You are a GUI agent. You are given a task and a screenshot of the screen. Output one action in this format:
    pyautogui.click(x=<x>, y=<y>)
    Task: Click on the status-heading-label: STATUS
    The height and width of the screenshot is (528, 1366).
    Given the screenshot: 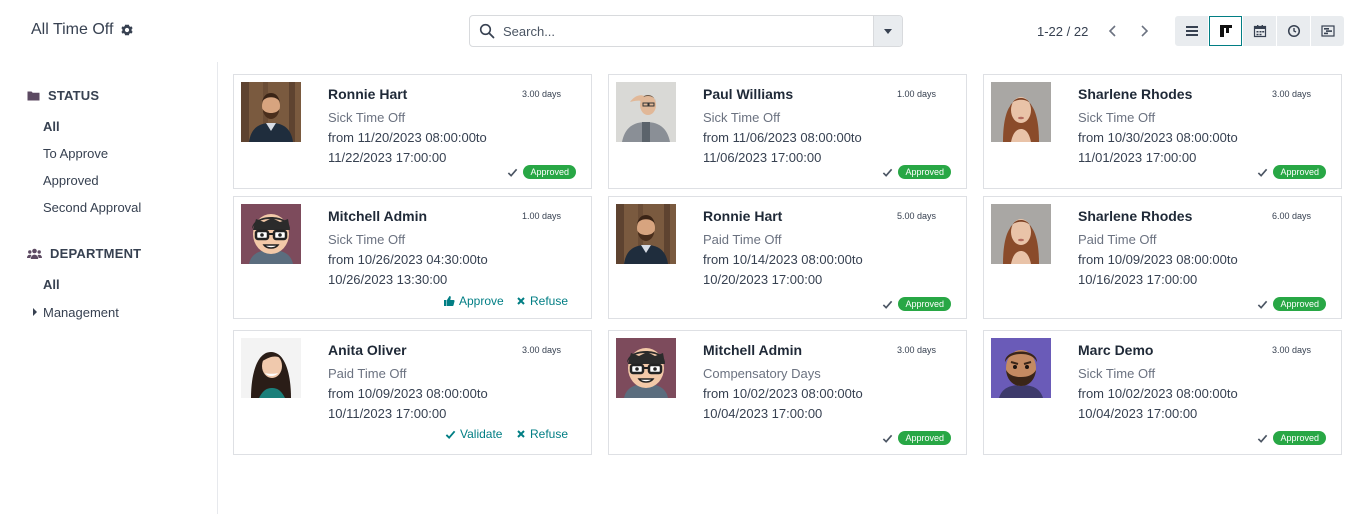 What is the action you would take?
    pyautogui.click(x=74, y=95)
    